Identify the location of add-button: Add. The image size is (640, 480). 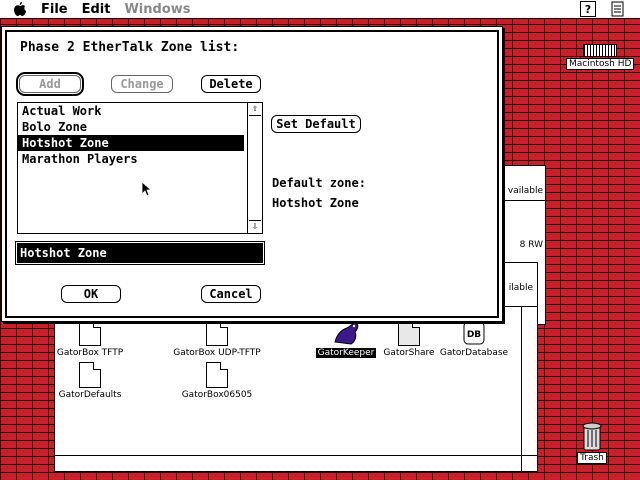
(50, 84).